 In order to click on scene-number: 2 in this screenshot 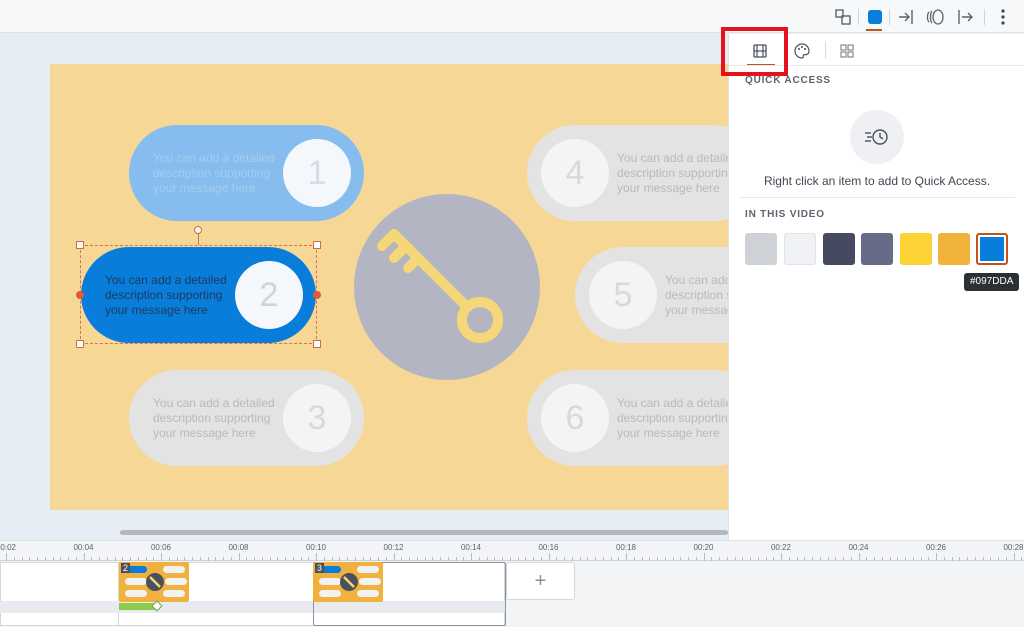, I will do `click(126, 568)`.